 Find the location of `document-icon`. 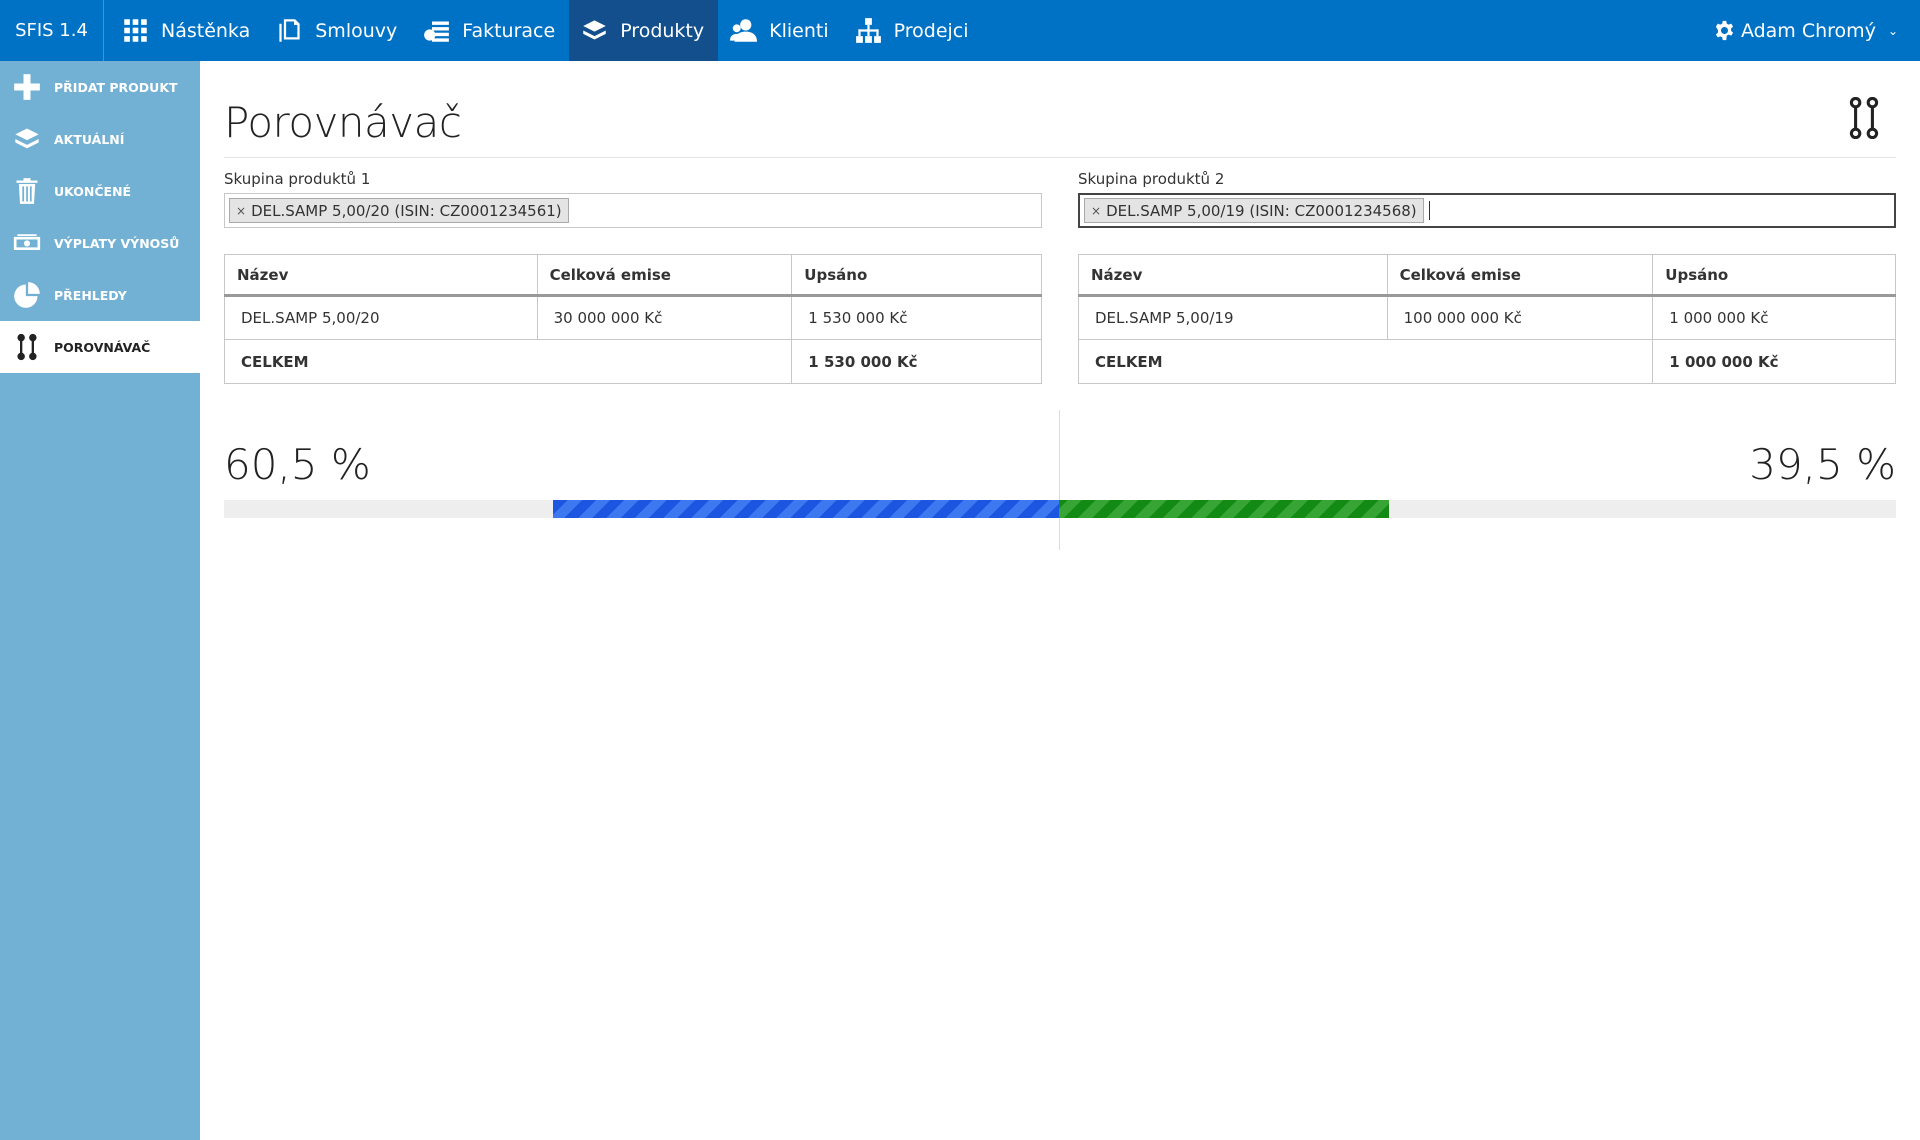

document-icon is located at coordinates (289, 30).